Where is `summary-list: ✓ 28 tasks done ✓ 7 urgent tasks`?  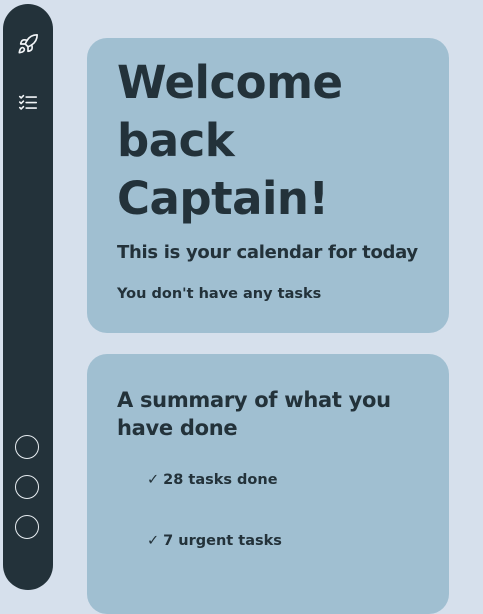
summary-list: ✓ 28 tasks done ✓ 7 urgent tasks is located at coordinates (214, 533).